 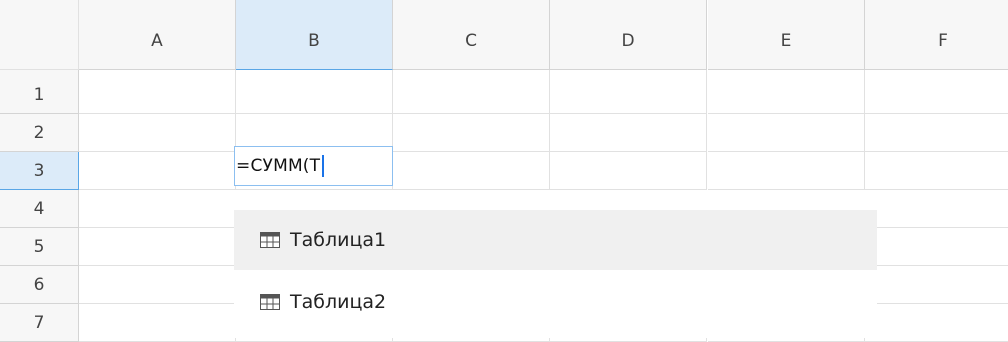 I want to click on row-header-2: 2, so click(x=39, y=133).